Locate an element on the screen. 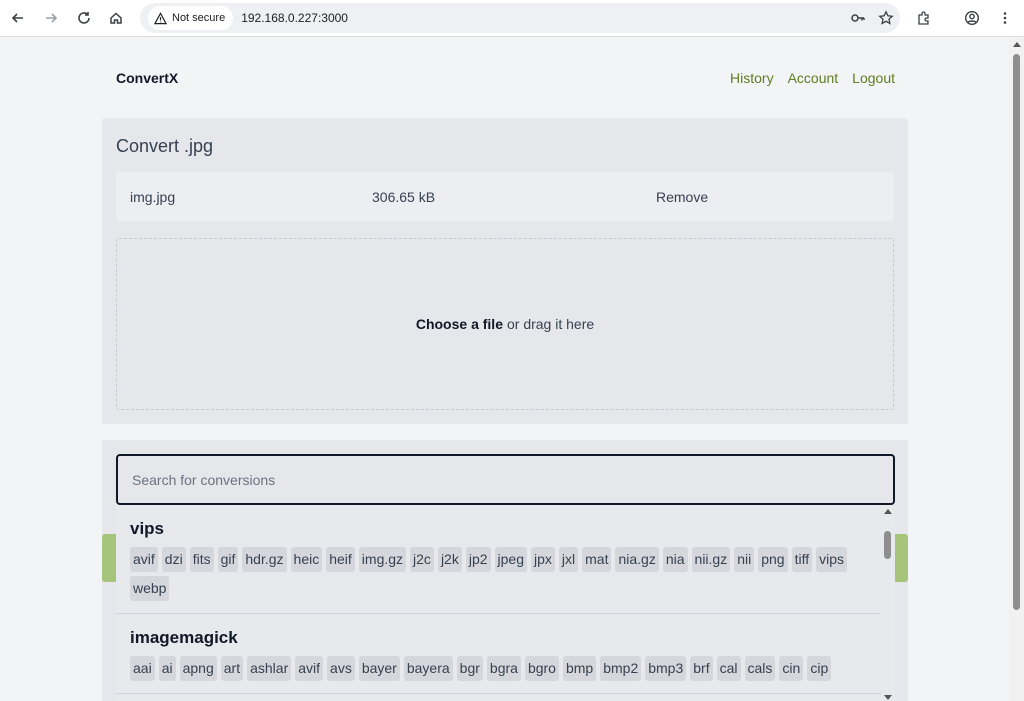  format-option: vips is located at coordinates (832, 559).